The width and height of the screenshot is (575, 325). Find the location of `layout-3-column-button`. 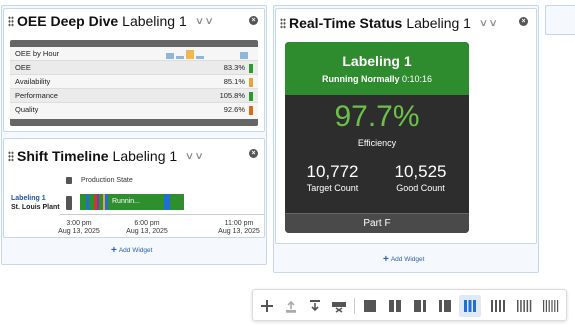

layout-3-column-button is located at coordinates (470, 306).